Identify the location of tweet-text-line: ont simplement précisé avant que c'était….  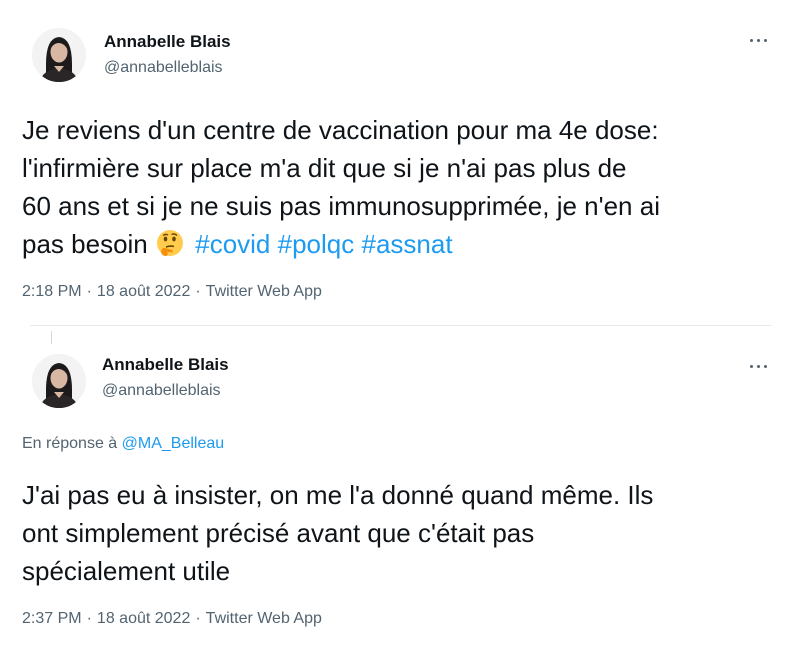
(278, 533).